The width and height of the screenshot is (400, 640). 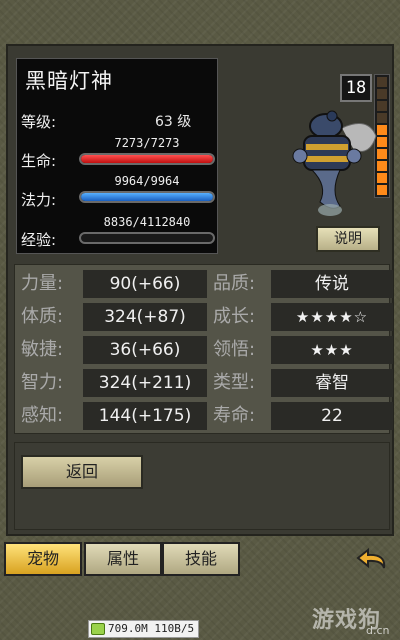 I want to click on stat-label: 智力:, so click(x=42, y=382).